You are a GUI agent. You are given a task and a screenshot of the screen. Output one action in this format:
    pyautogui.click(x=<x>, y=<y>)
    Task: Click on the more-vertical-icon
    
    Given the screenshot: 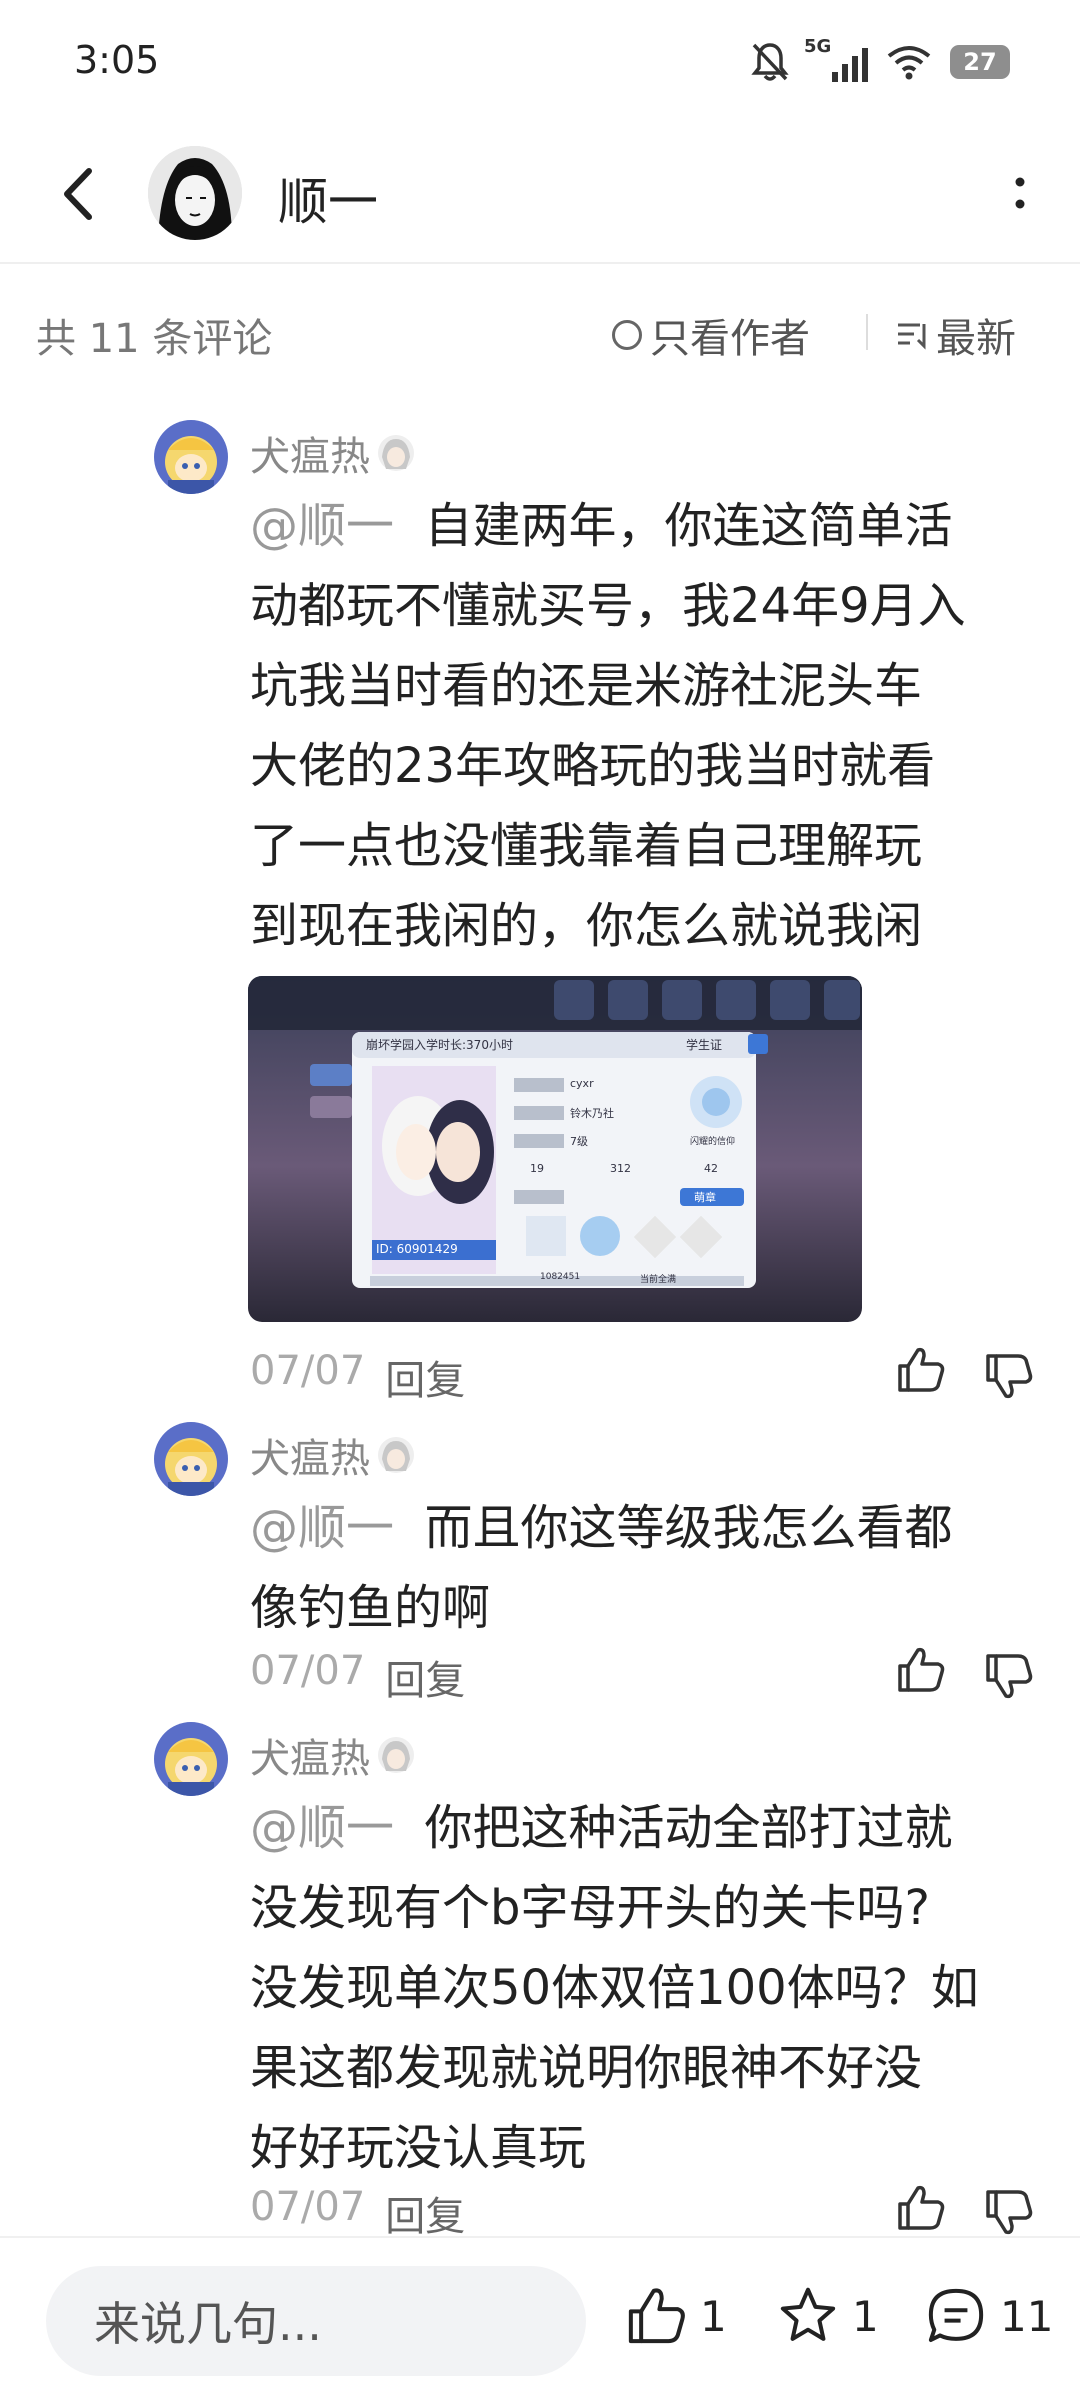 What is the action you would take?
    pyautogui.click(x=1020, y=193)
    